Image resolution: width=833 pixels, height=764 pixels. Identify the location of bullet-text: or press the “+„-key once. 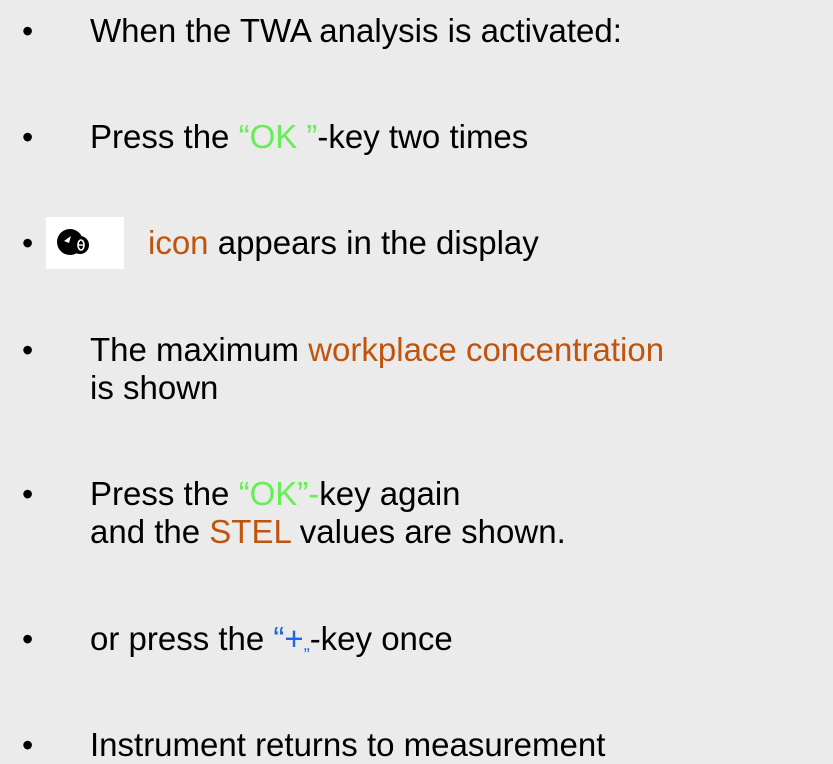
(271, 641).